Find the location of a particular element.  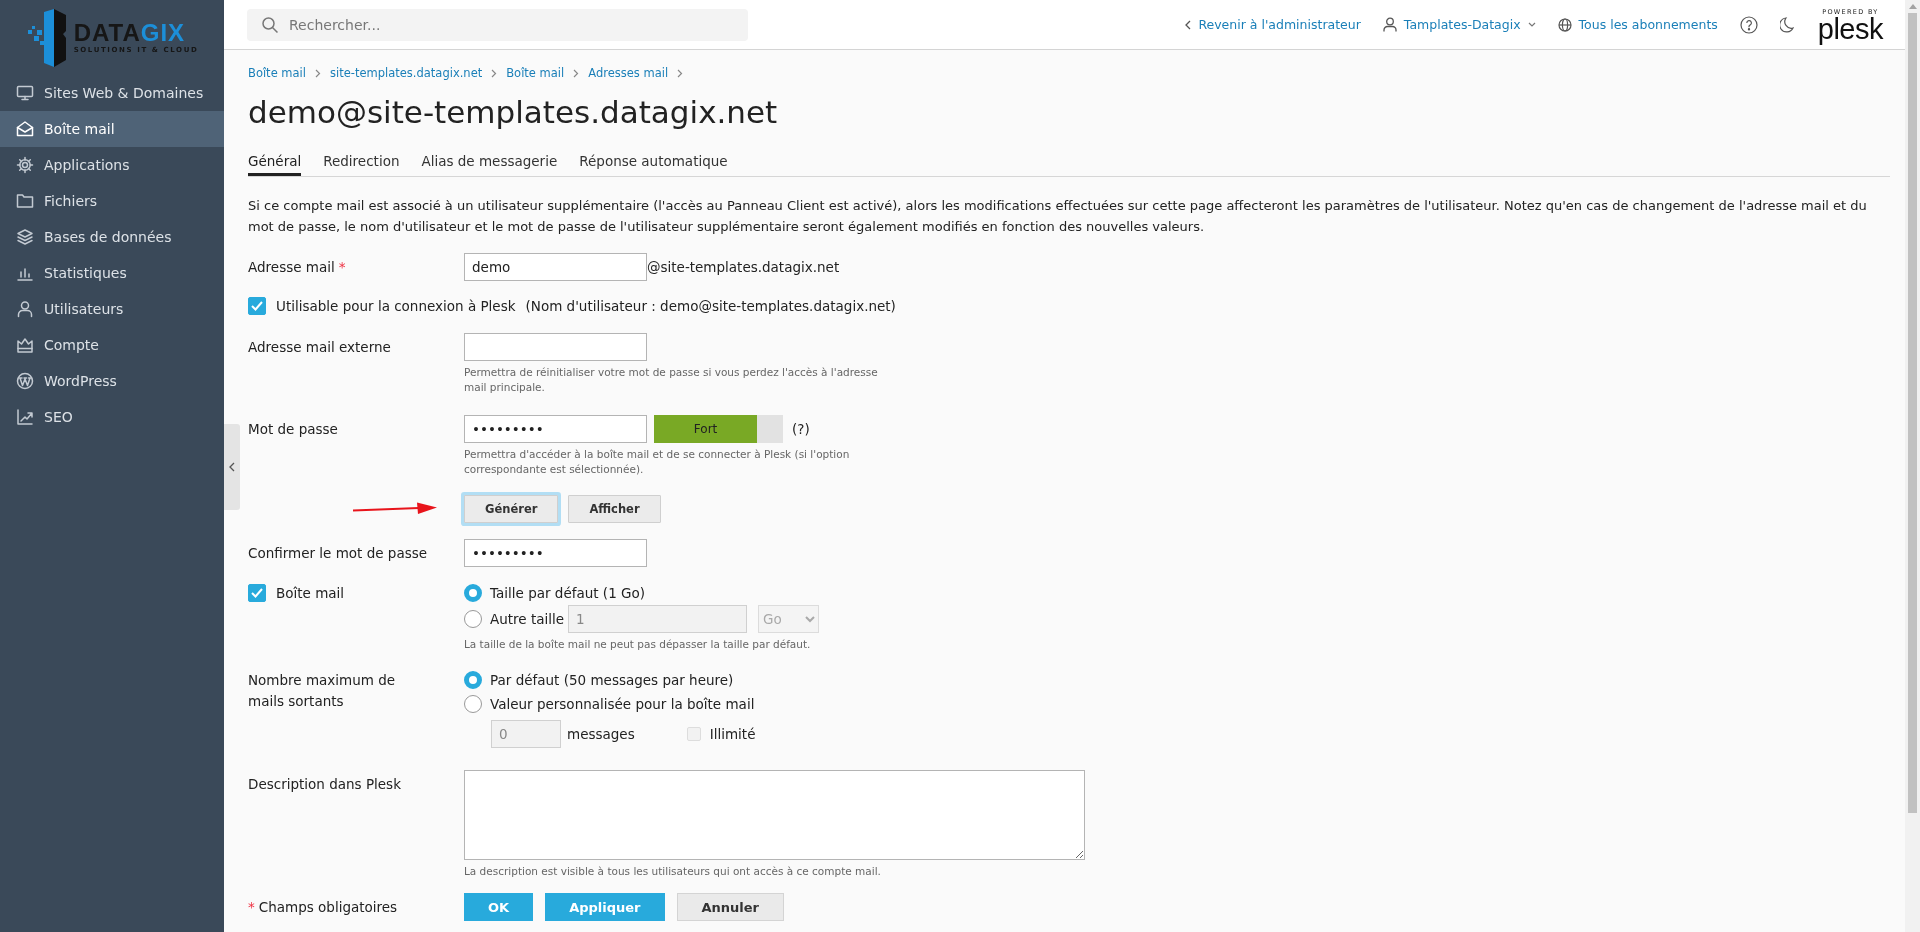

header-link: Tous les abonnements is located at coordinates (1637, 24).